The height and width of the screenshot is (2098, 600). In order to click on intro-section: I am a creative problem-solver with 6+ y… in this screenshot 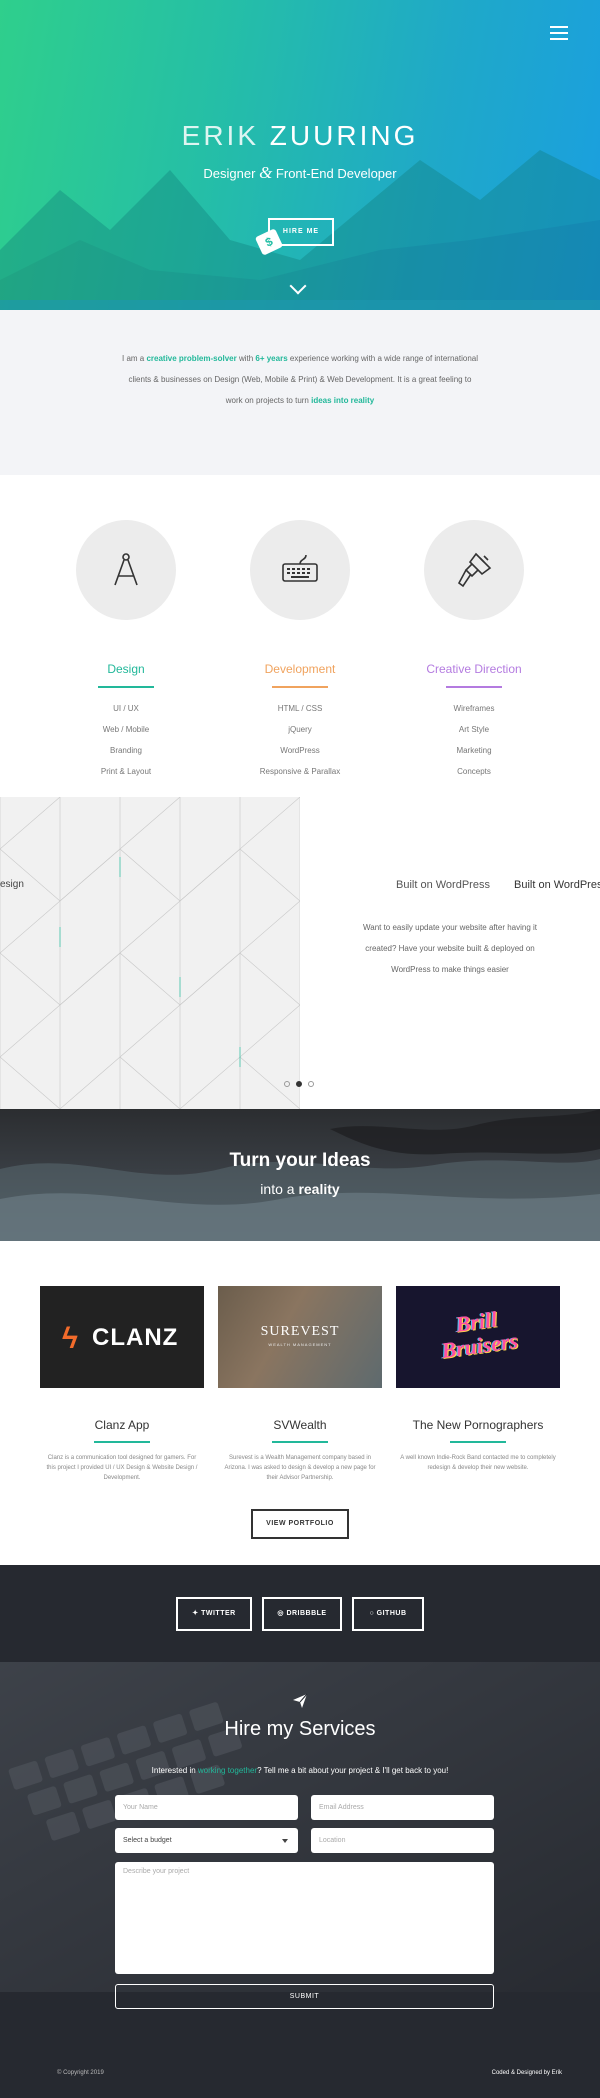, I will do `click(300, 392)`.